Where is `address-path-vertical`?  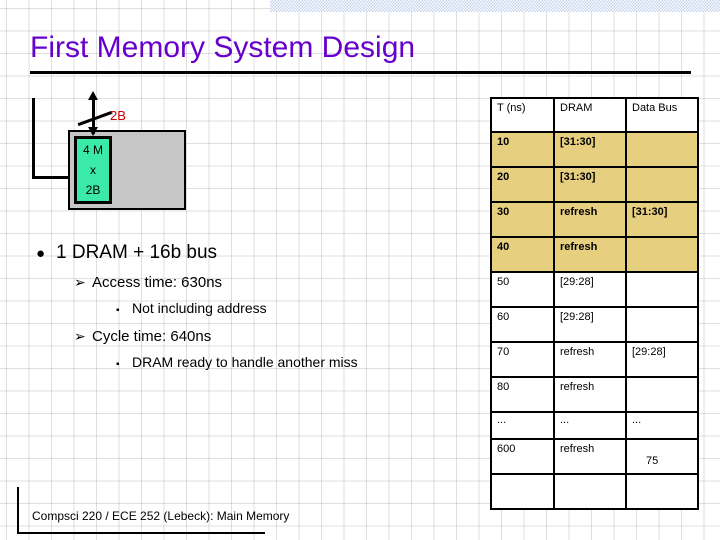
address-path-vertical is located at coordinates (33, 138).